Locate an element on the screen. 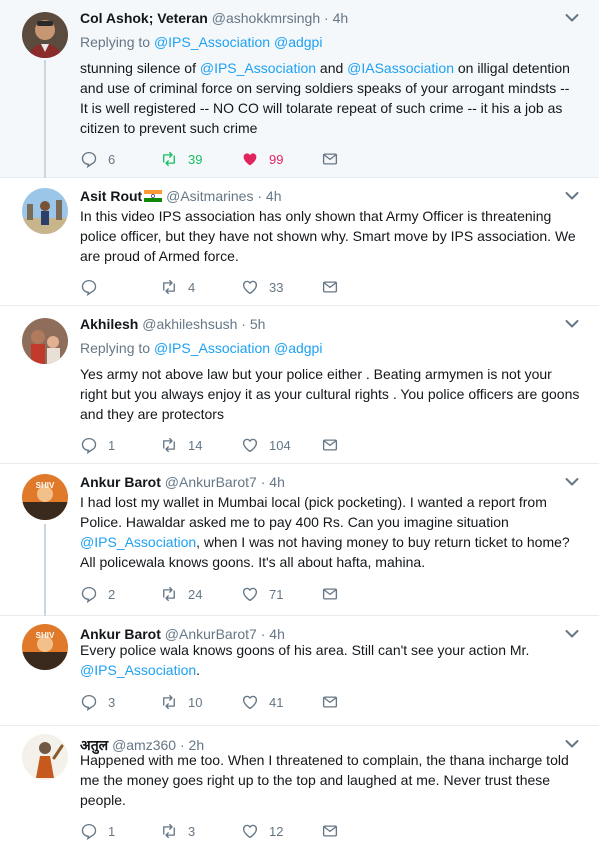 The width and height of the screenshot is (599, 849). timestamp: 5h is located at coordinates (258, 324).